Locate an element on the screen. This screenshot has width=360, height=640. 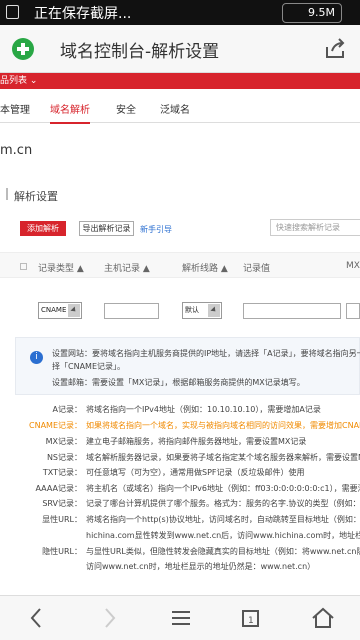
select-all-checkbox is located at coordinates (23, 266).